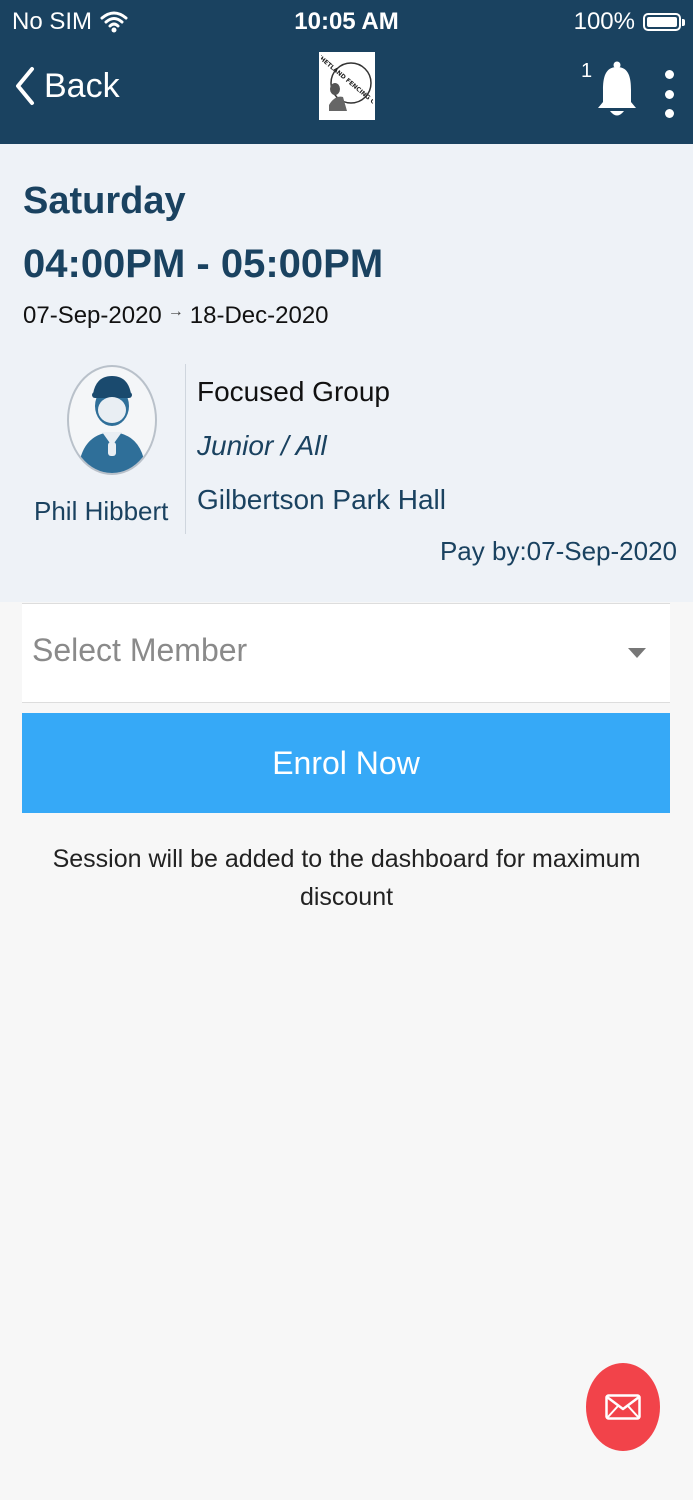 Image resolution: width=693 pixels, height=1500 pixels. Describe the element at coordinates (558, 551) in the screenshot. I see `pay-by-date: Pay by:07-Sep-2020` at that location.